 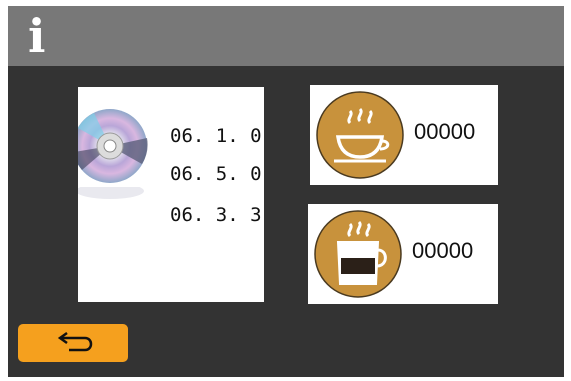 What do you see at coordinates (113, 146) in the screenshot?
I see `disc-icon` at bounding box center [113, 146].